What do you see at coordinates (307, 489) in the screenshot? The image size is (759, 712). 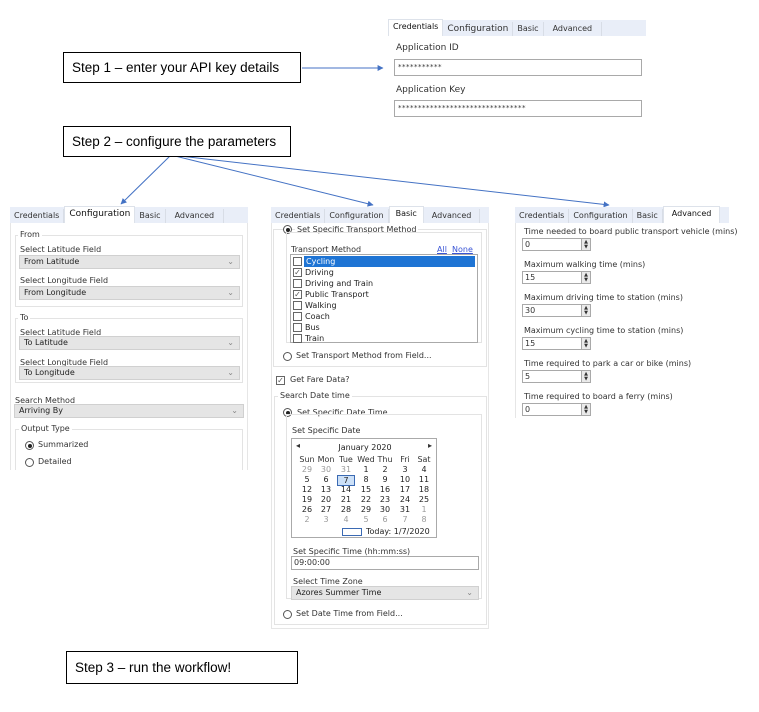 I see `calendar-day: 12` at bounding box center [307, 489].